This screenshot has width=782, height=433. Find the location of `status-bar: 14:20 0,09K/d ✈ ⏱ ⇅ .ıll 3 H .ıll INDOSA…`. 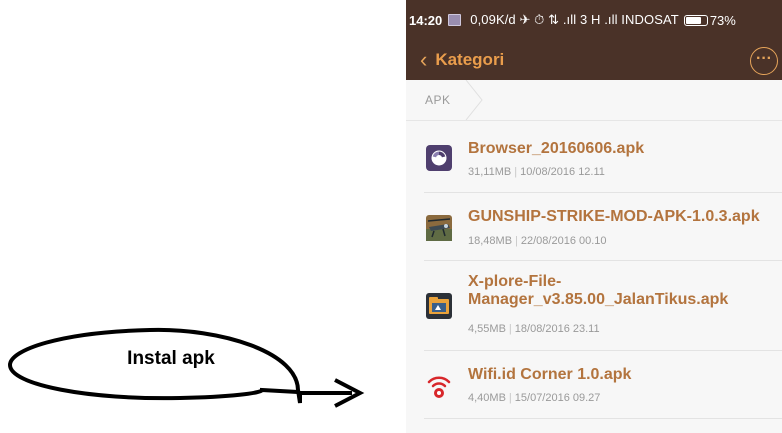

status-bar: 14:20 0,09K/d ✈ ⏱ ⇅ .ıll 3 H .ıll INDOSA… is located at coordinates (594, 20).